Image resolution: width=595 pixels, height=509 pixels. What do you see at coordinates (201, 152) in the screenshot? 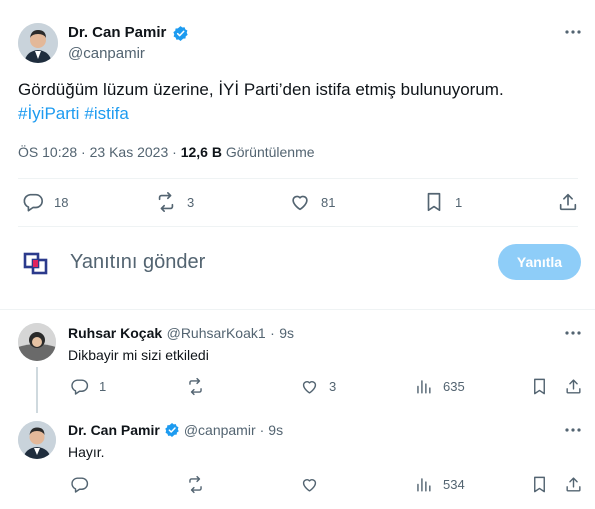
I see `views-count: 12,6 B` at bounding box center [201, 152].